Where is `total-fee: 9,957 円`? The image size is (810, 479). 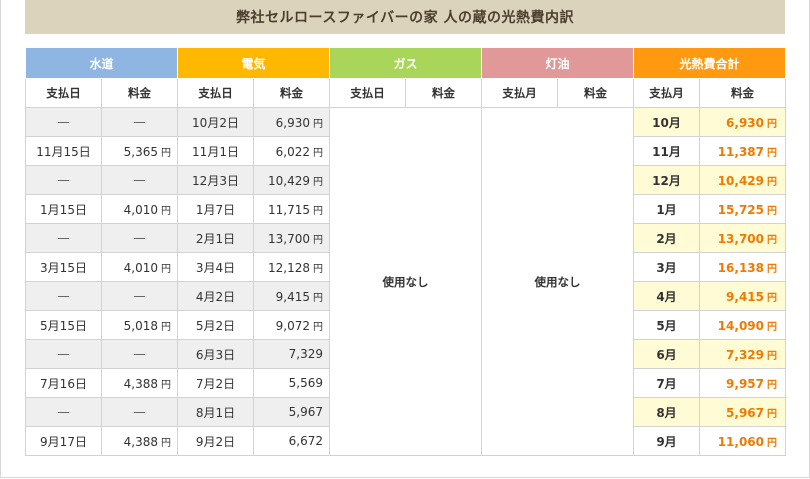
total-fee: 9,957 円 is located at coordinates (742, 383).